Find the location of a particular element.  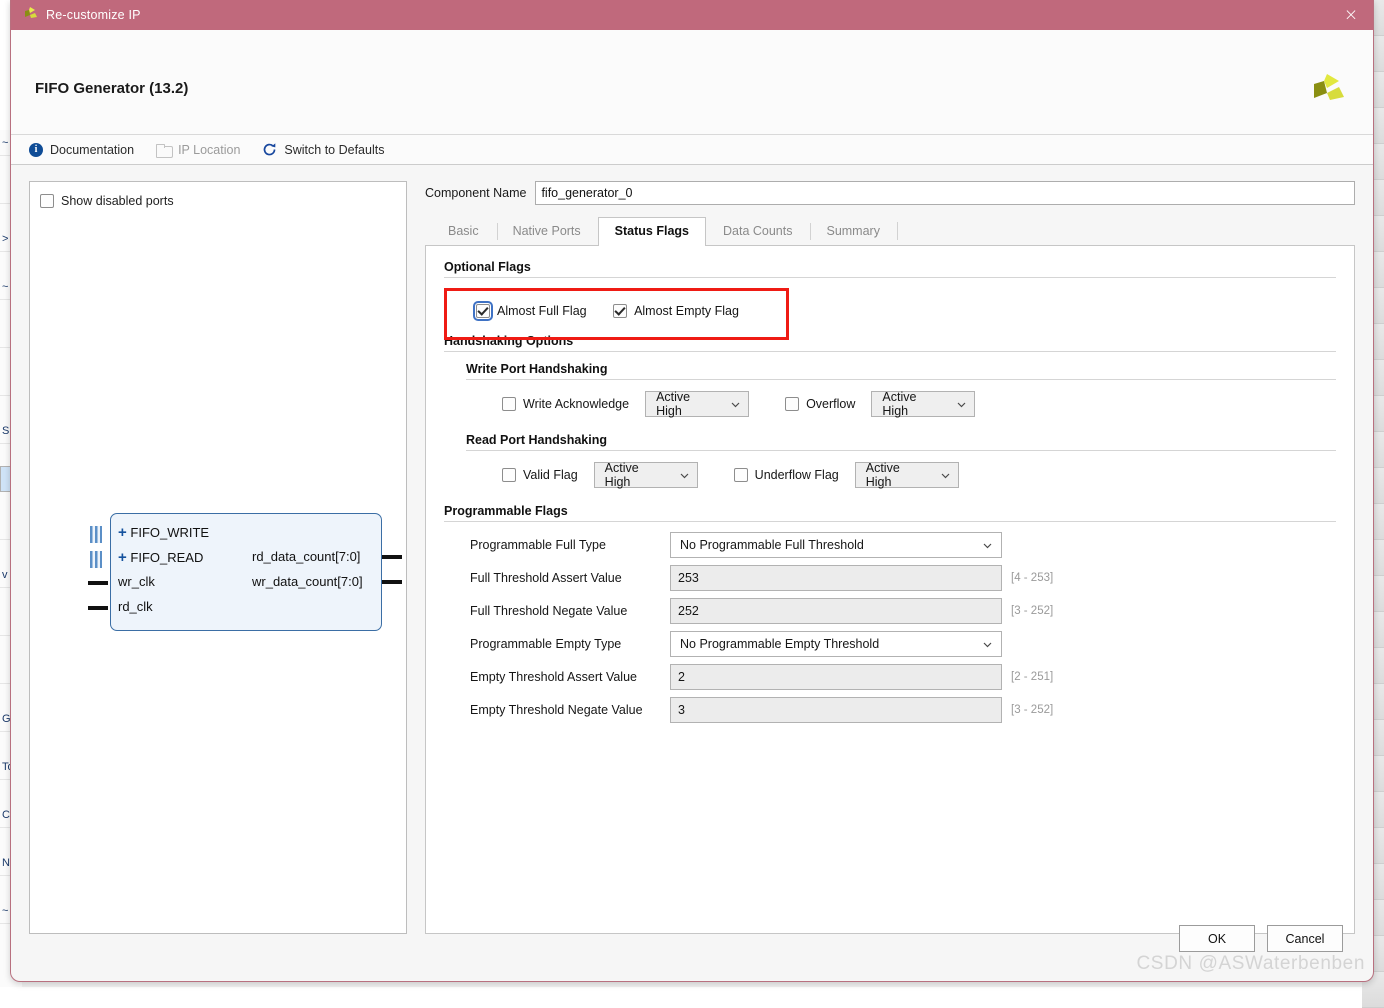

full-threshold-negate-row: Full Threshold Negate Value [3 - 252] is located at coordinates (903, 611).